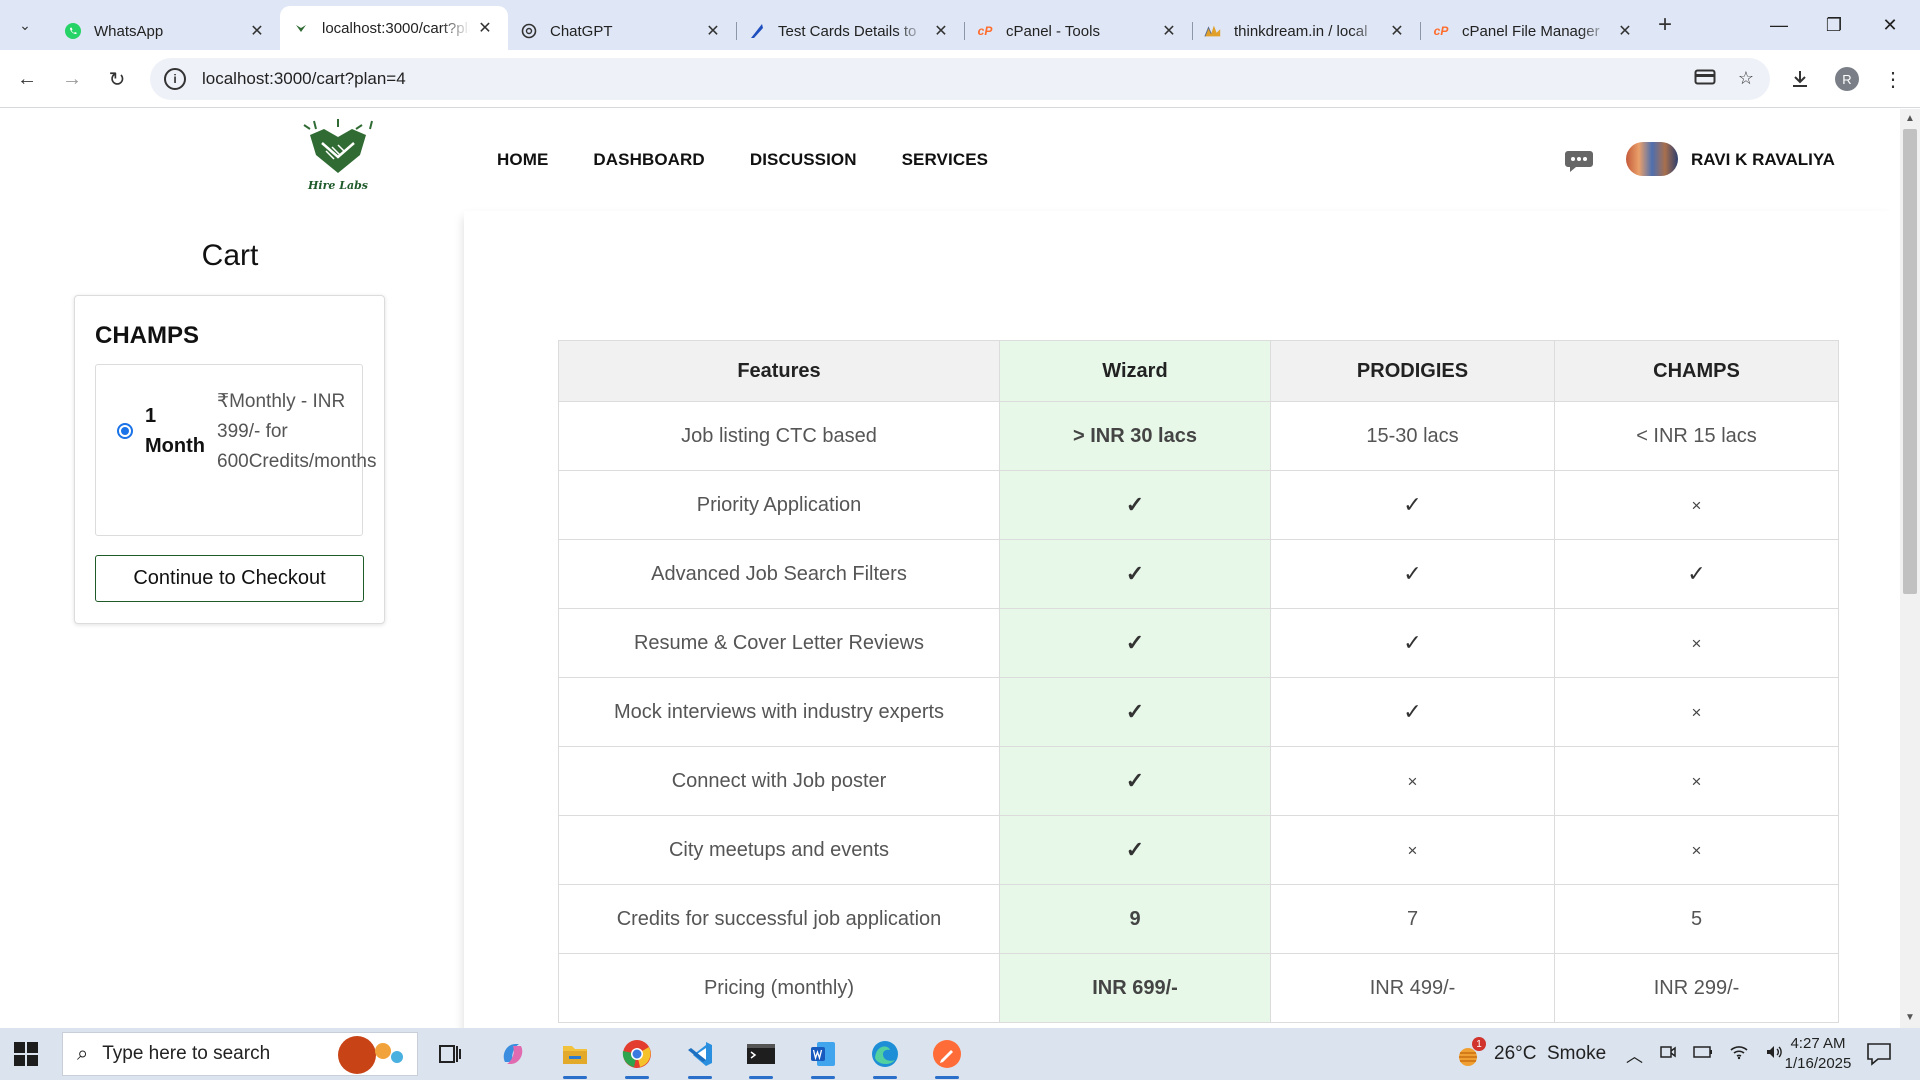 The image size is (1920, 1080). What do you see at coordinates (947, 1057) in the screenshot?
I see `postman-icon` at bounding box center [947, 1057].